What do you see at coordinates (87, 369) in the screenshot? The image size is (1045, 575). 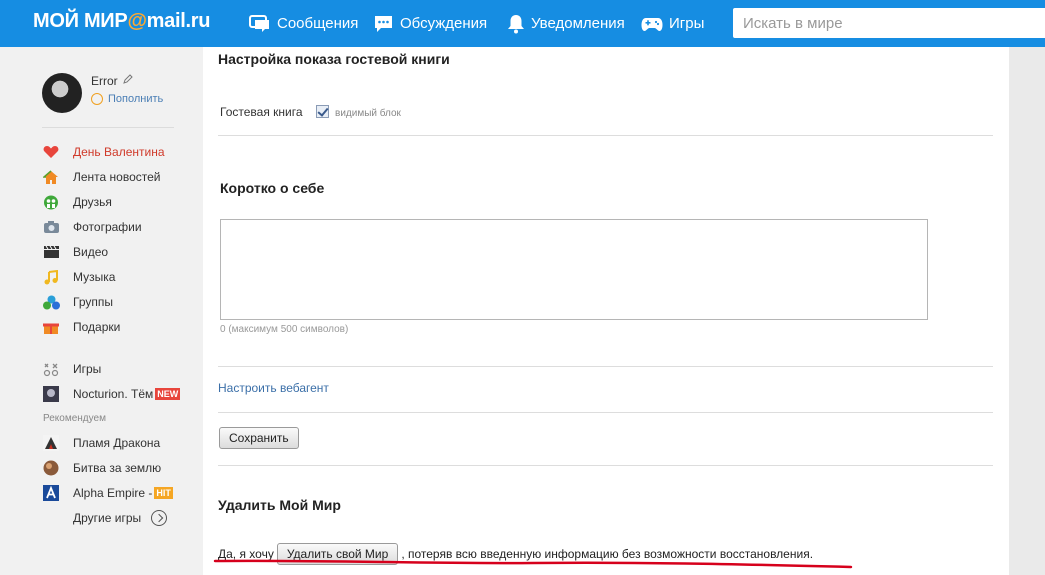 I see `sidebar-item-label: Игры` at bounding box center [87, 369].